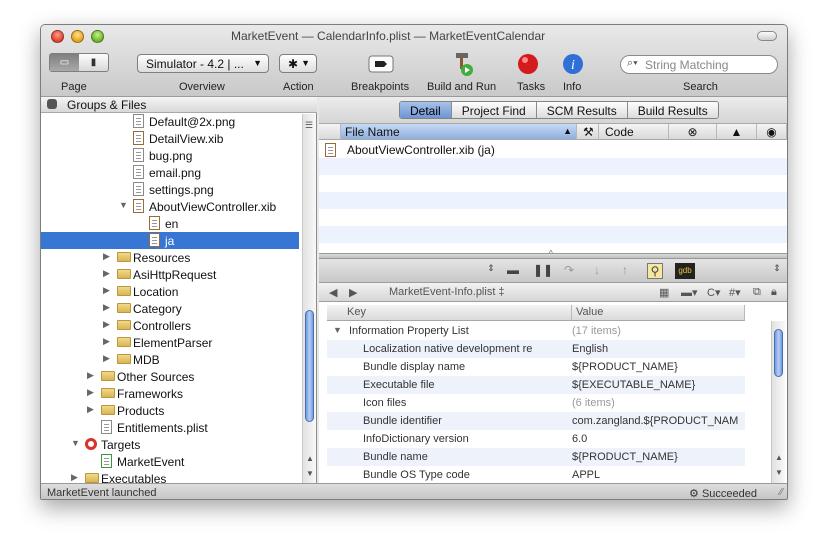 This screenshot has width=828, height=556. I want to click on editor-scrollbar: ▲ ▼, so click(778, 402).